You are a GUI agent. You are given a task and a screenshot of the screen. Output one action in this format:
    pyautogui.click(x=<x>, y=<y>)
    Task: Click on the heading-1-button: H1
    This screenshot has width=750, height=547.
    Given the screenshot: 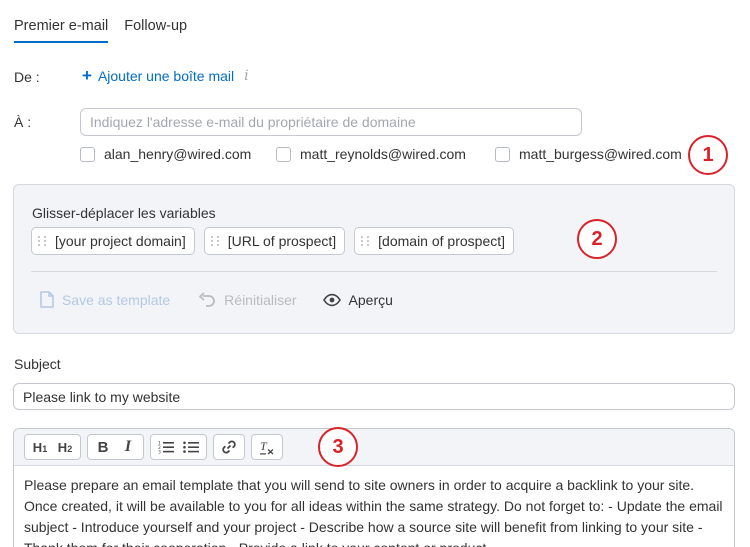 What is the action you would take?
    pyautogui.click(x=40, y=447)
    